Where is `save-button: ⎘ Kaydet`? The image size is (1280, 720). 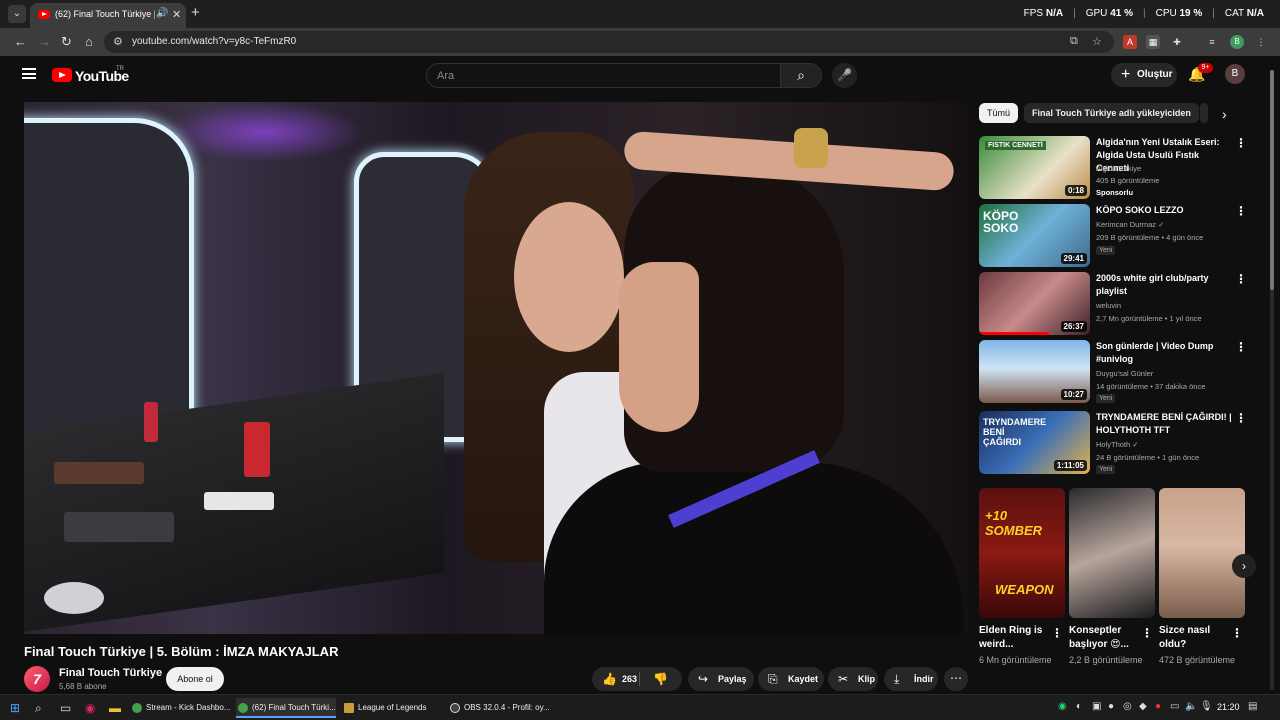 save-button: ⎘ Kaydet is located at coordinates (791, 679).